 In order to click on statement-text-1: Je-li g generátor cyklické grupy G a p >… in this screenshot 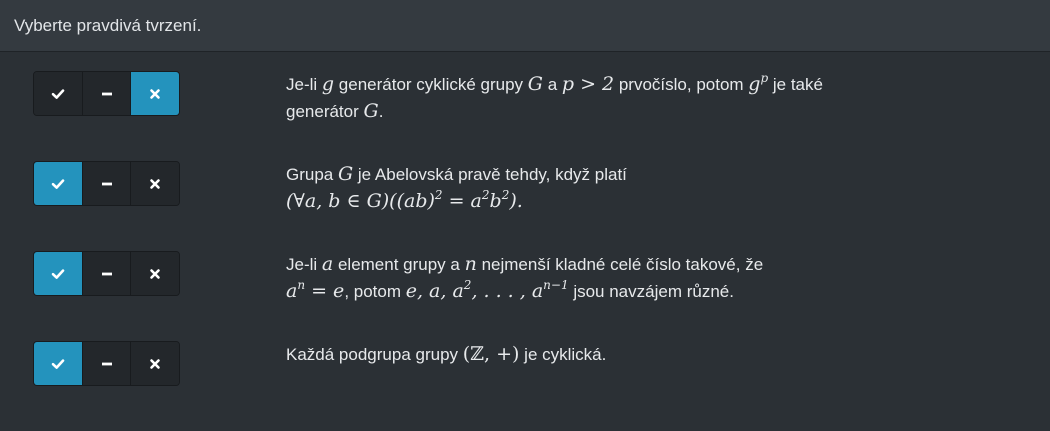, I will do `click(554, 96)`.